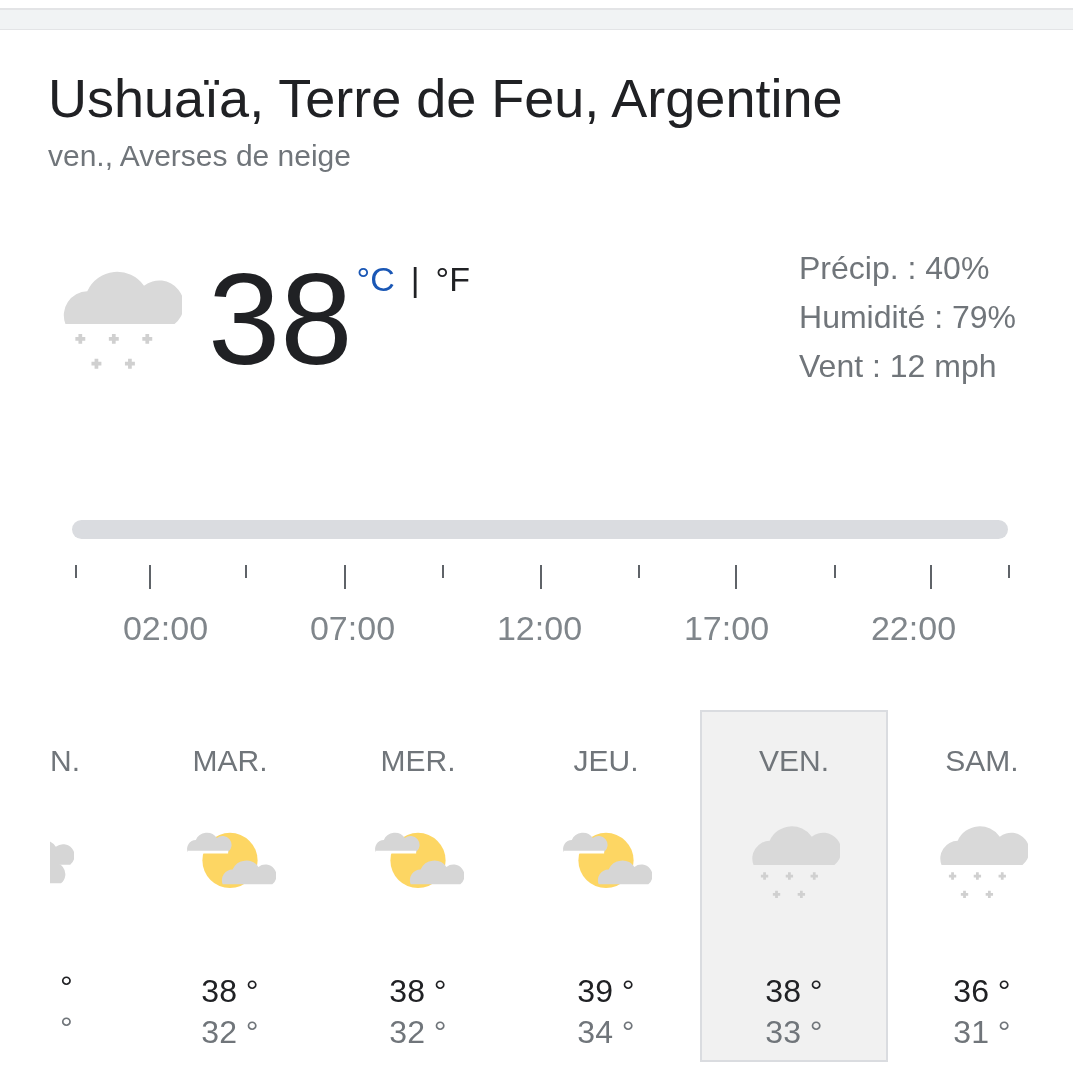  Describe the element at coordinates (65, 760) in the screenshot. I see `day-name: N.` at that location.